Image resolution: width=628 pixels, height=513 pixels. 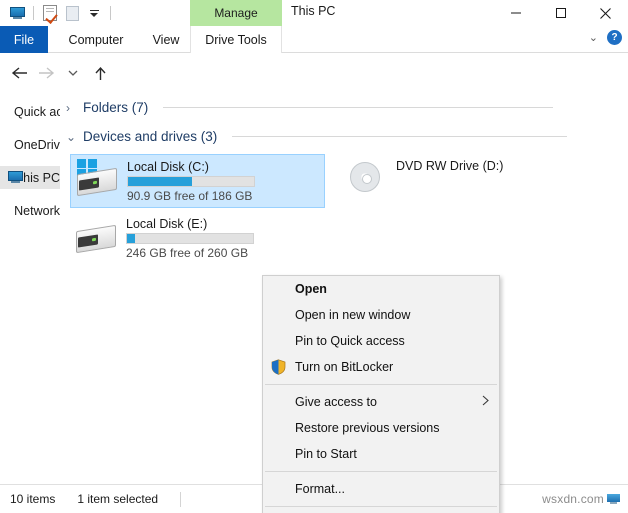 I want to click on tab-drive-tools-label: Drive Tools, so click(x=236, y=39).